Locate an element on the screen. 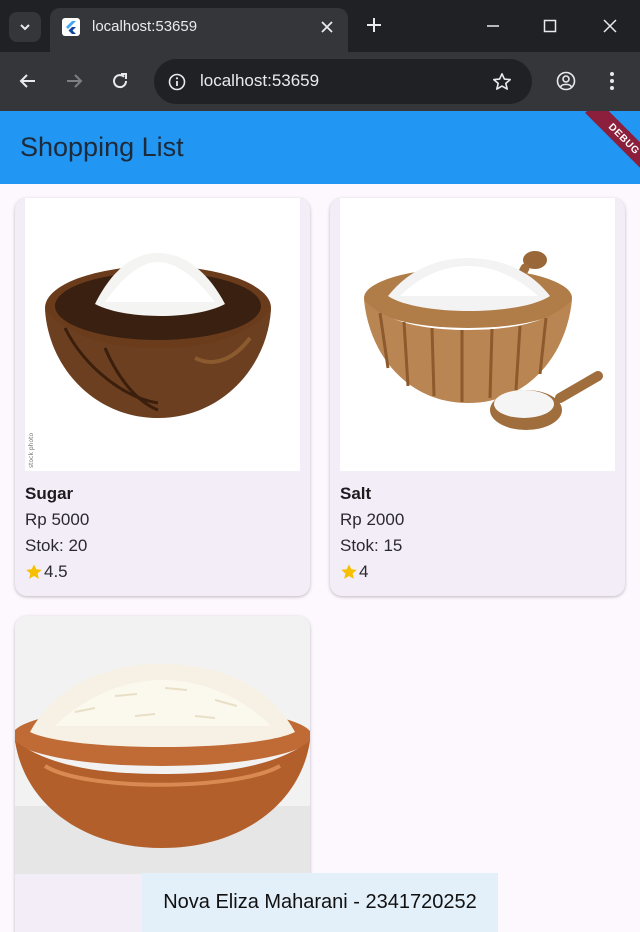  maximize-icon is located at coordinates (550, 26).